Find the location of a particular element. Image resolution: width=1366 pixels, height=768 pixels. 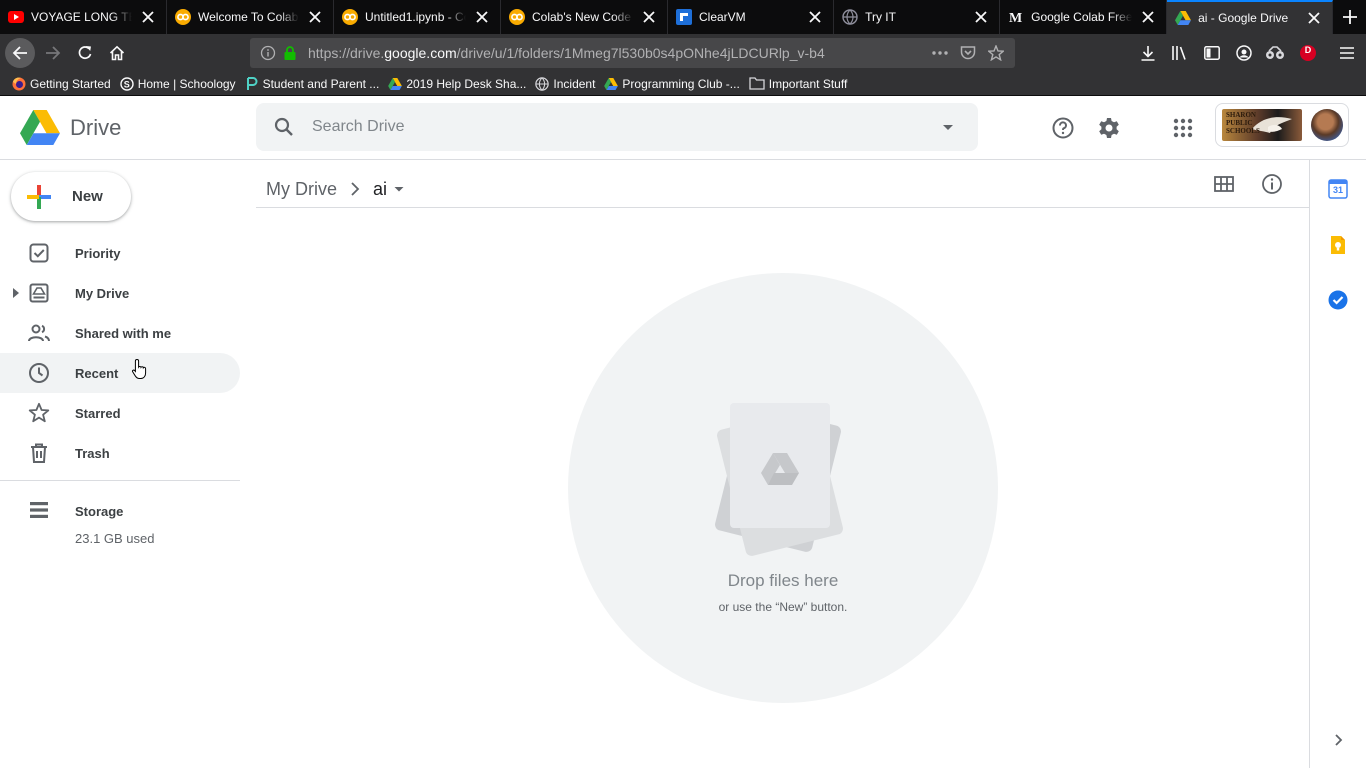

gear-icon is located at coordinates (1109, 128).